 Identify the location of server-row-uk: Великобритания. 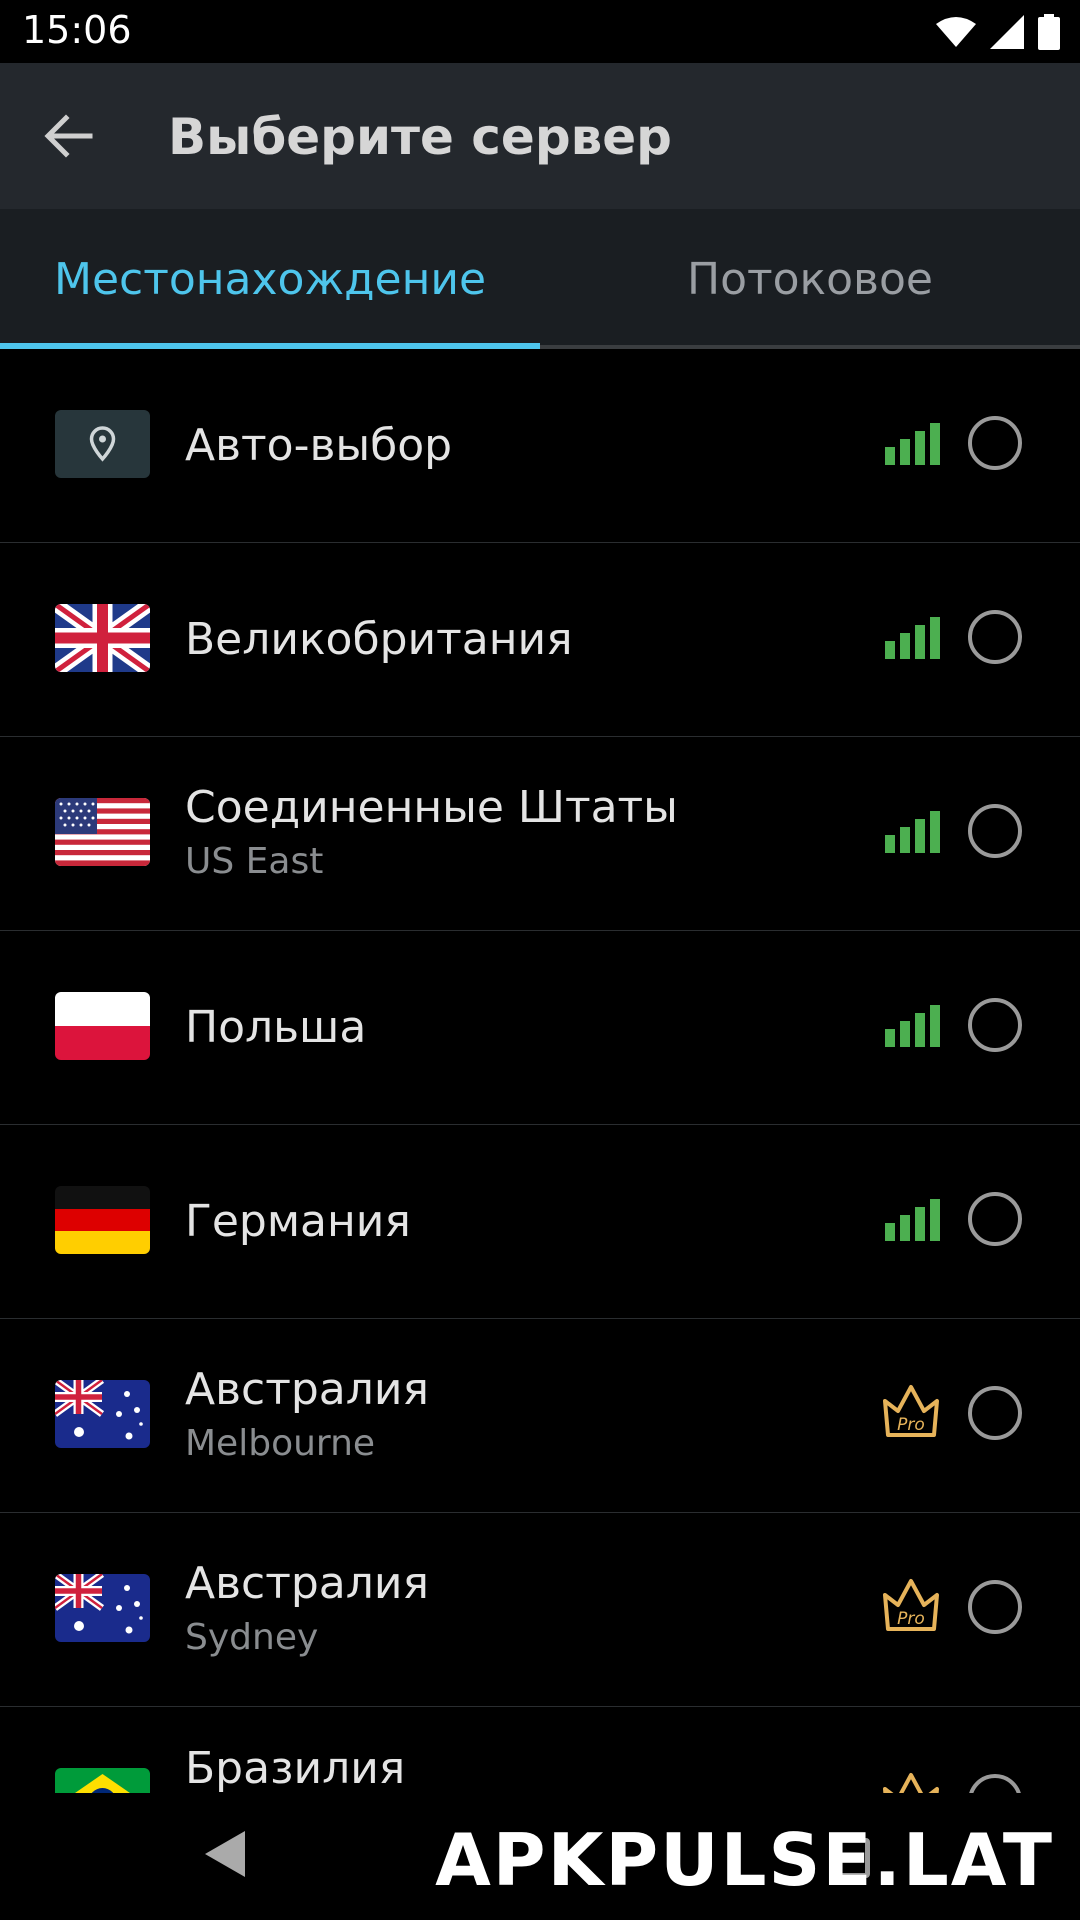
(540, 640).